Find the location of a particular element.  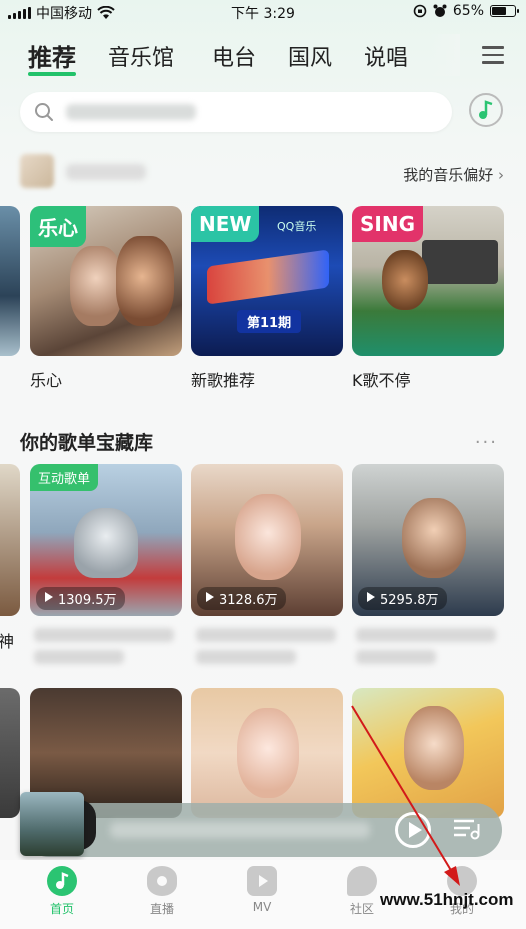

play-button is located at coordinates (413, 830).